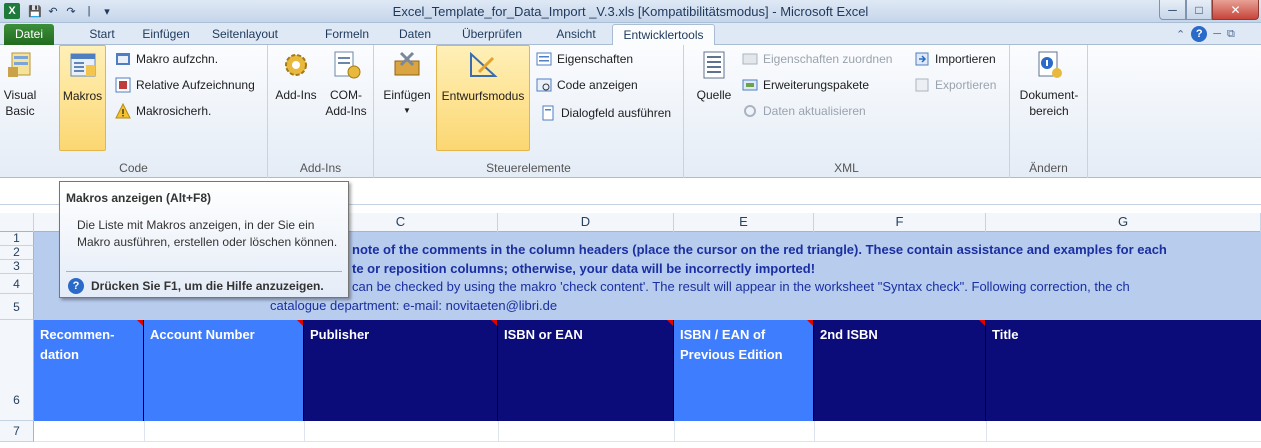 The image size is (1261, 448). Describe the element at coordinates (17, 222) in the screenshot. I see `select-all-corner` at that location.